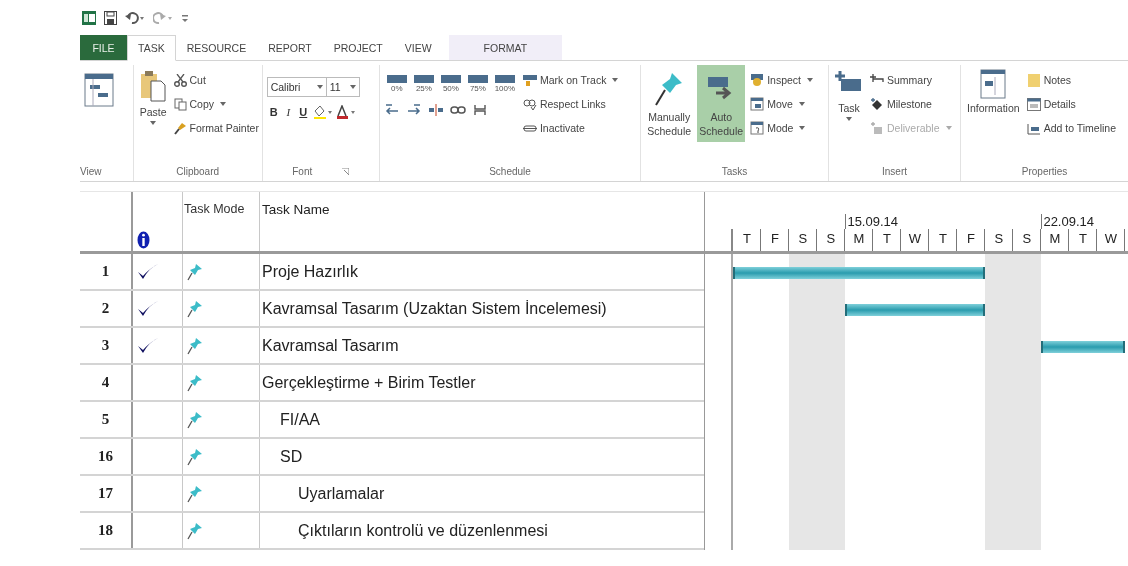 This screenshot has width=1128, height=566. I want to click on summary-button: Summary, so click(910, 80).